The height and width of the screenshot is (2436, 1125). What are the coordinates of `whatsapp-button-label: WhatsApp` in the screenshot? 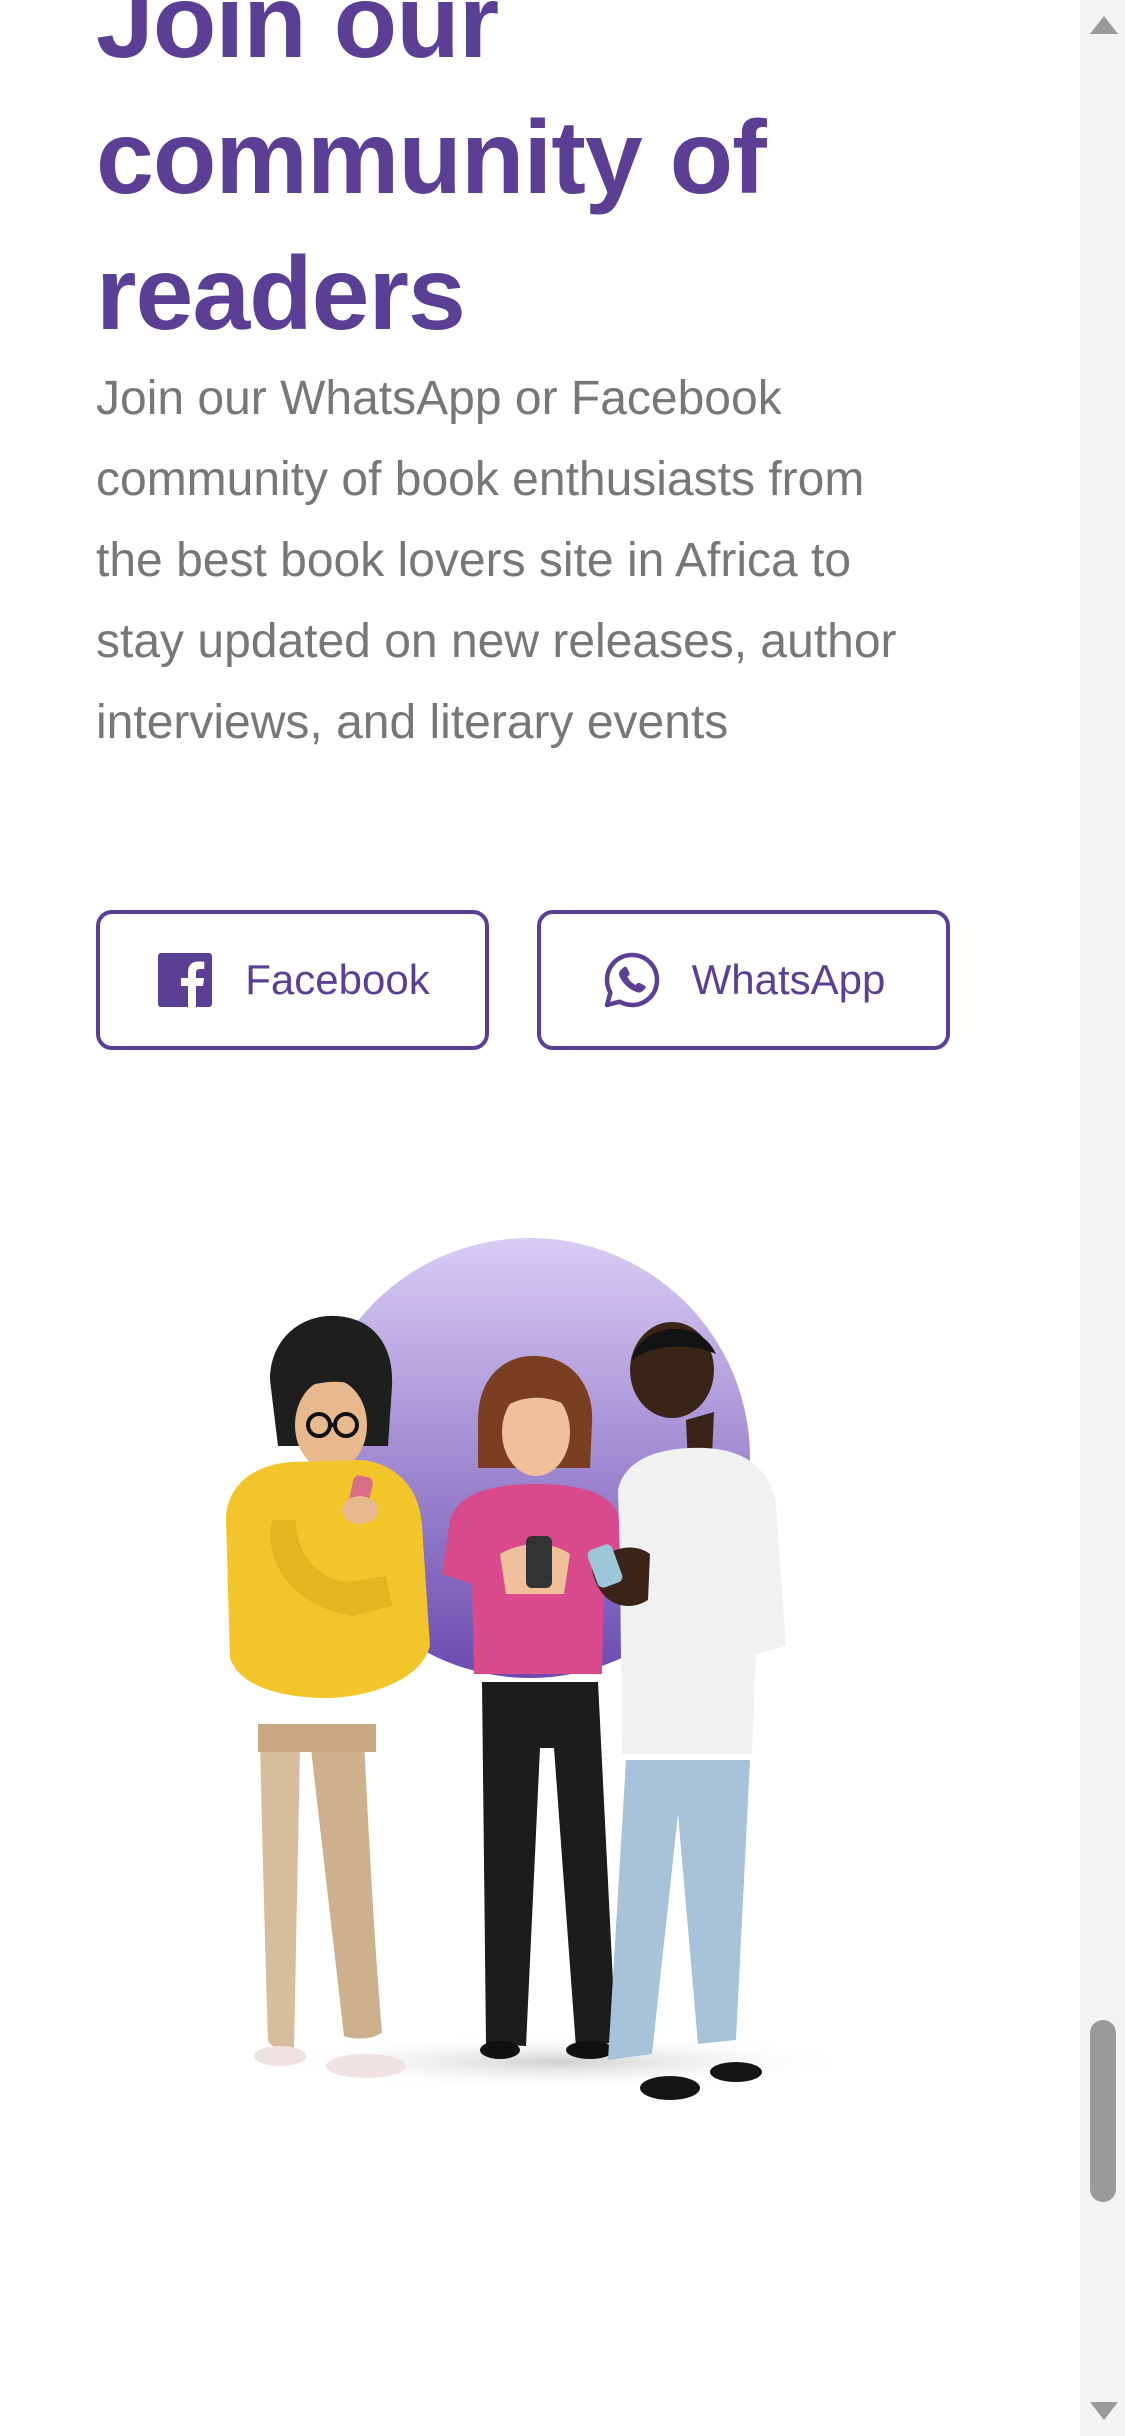 It's located at (788, 979).